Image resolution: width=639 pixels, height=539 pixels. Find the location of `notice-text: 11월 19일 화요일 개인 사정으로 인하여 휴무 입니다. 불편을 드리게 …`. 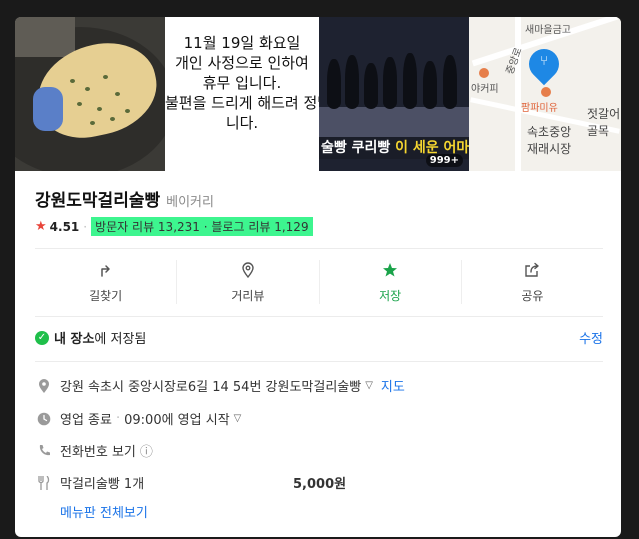

notice-text: 11월 19일 화요일 개인 사정으로 인하여 휴무 입니다. 불편을 드리게 … is located at coordinates (242, 83).